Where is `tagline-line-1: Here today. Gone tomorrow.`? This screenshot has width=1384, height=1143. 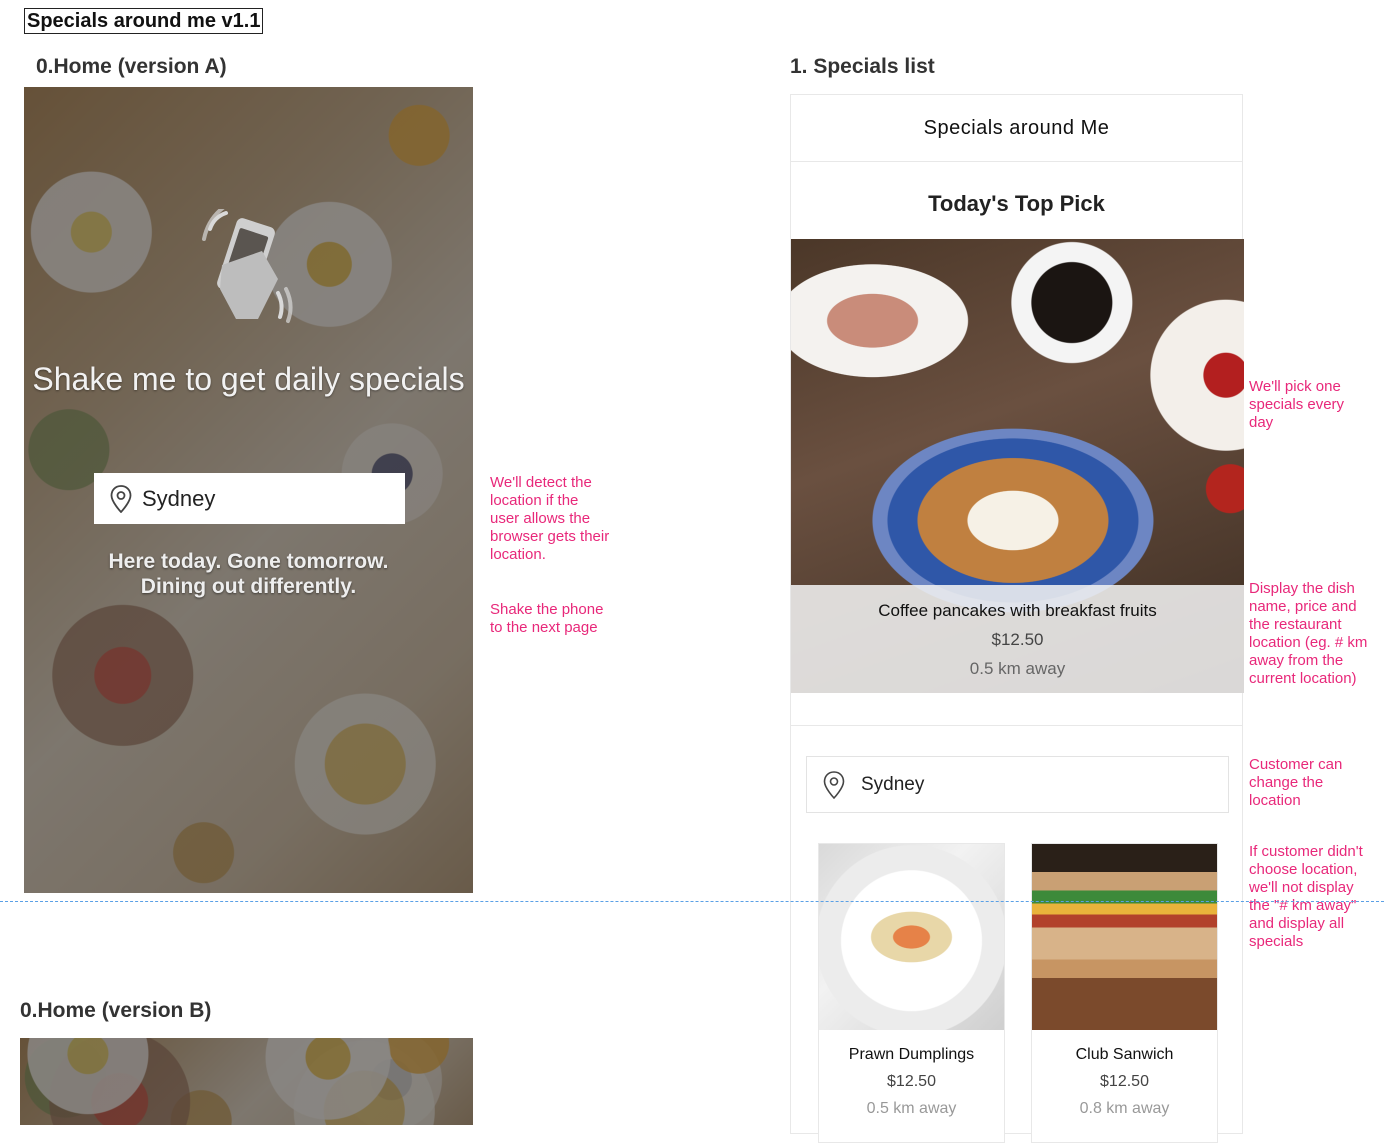
tagline-line-1: Here today. Gone tomorrow. is located at coordinates (248, 561).